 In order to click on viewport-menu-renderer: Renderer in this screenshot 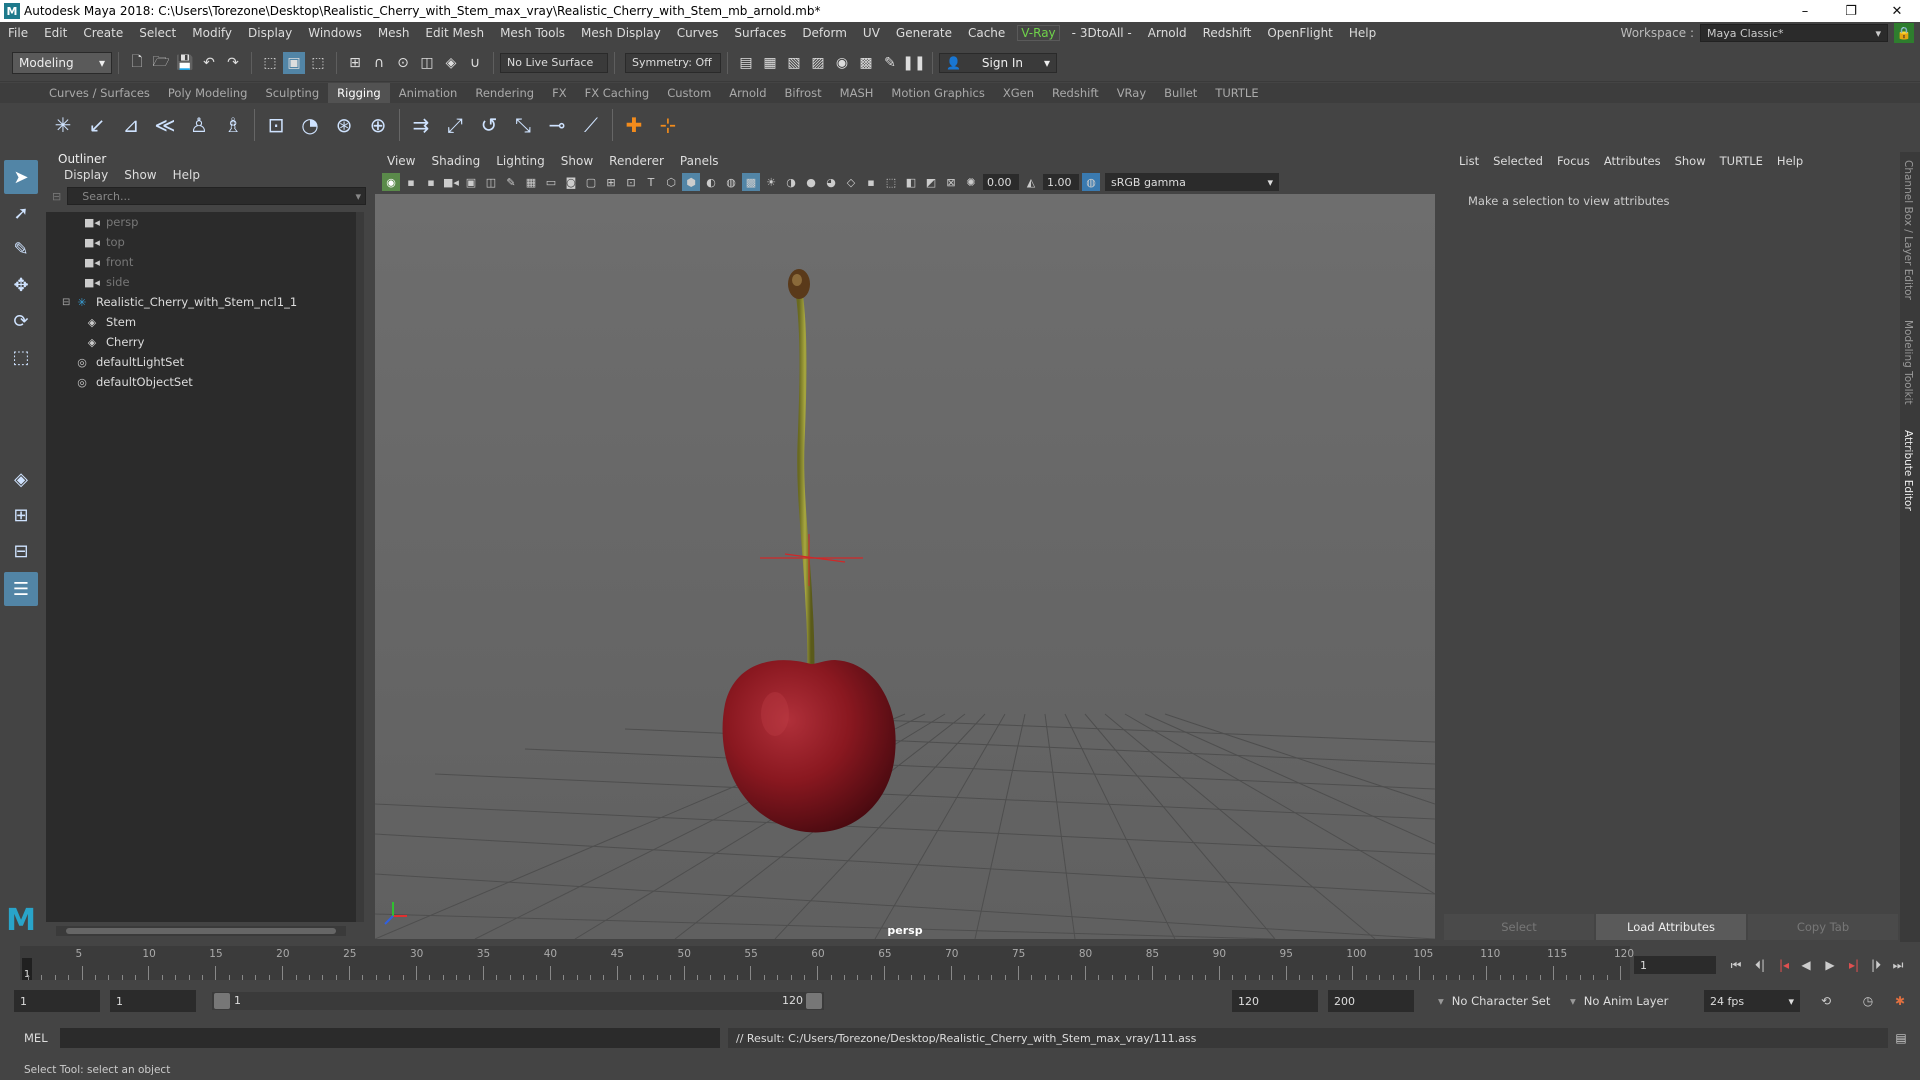, I will do `click(636, 161)`.